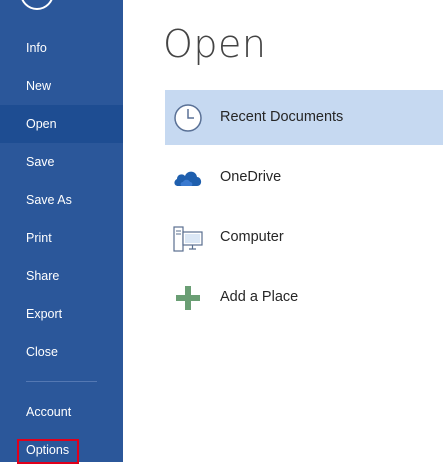 This screenshot has height=469, width=445. What do you see at coordinates (188, 178) in the screenshot?
I see `cloud-icon` at bounding box center [188, 178].